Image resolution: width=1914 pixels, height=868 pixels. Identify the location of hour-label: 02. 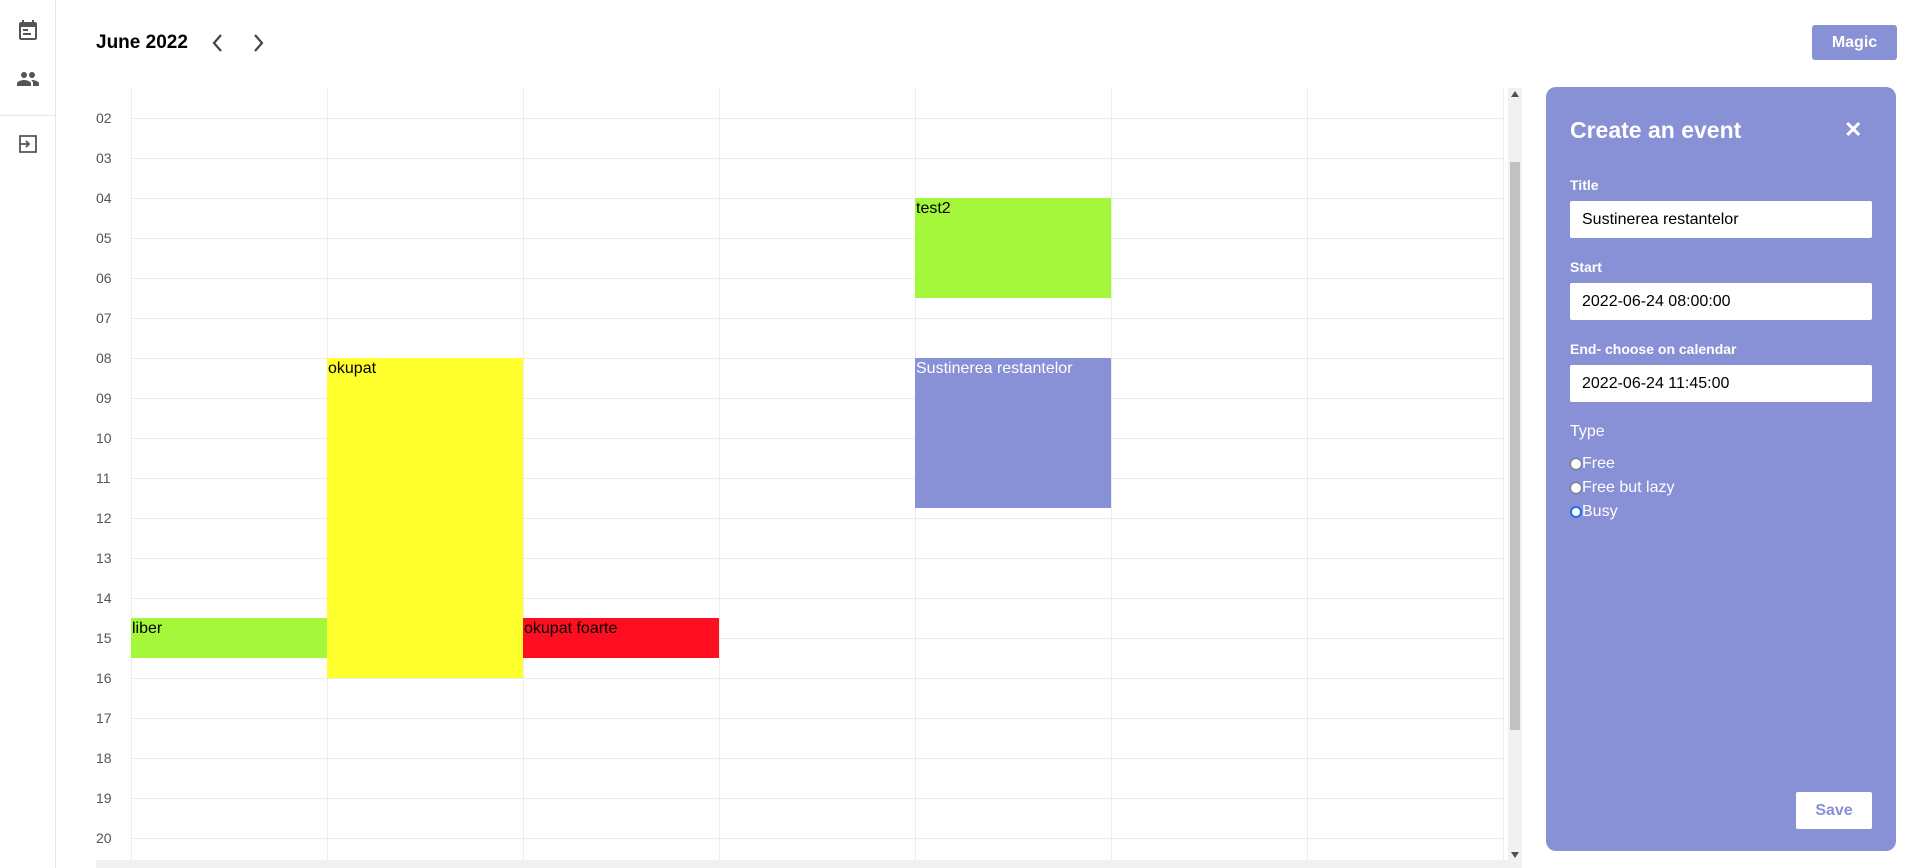
(104, 118).